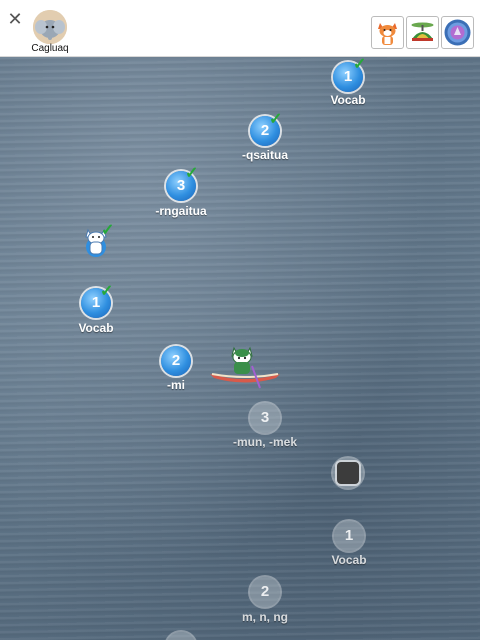  What do you see at coordinates (264, 442) in the screenshot?
I see `lesson-label: -mun, -mek` at bounding box center [264, 442].